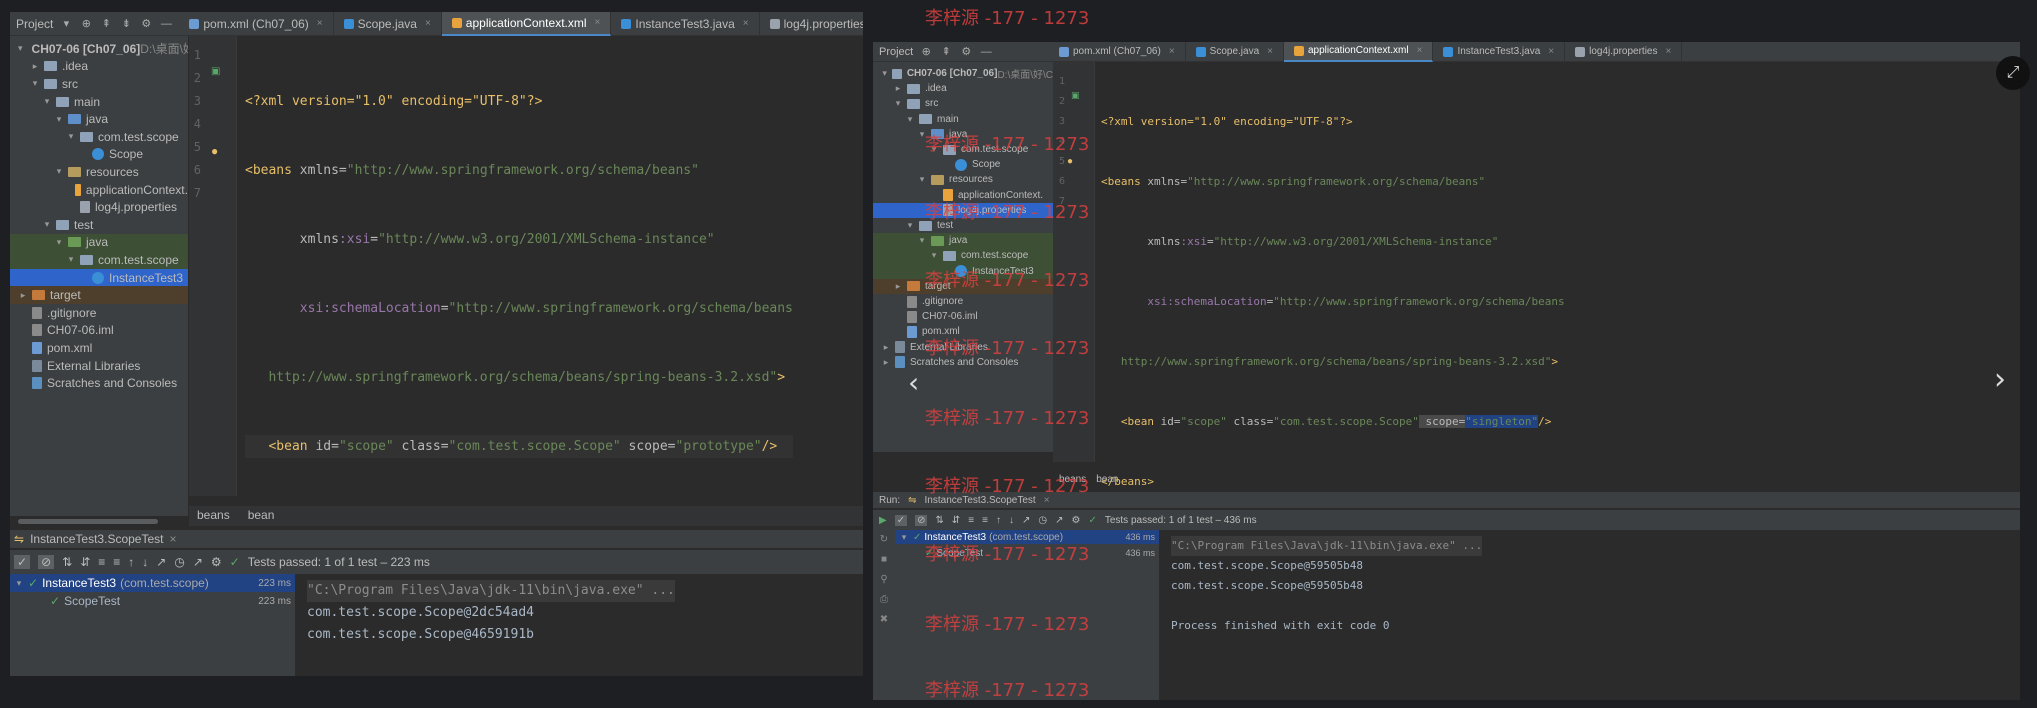 This screenshot has width=2037, height=708. I want to click on expand-tests-icon: ≡, so click(971, 520).